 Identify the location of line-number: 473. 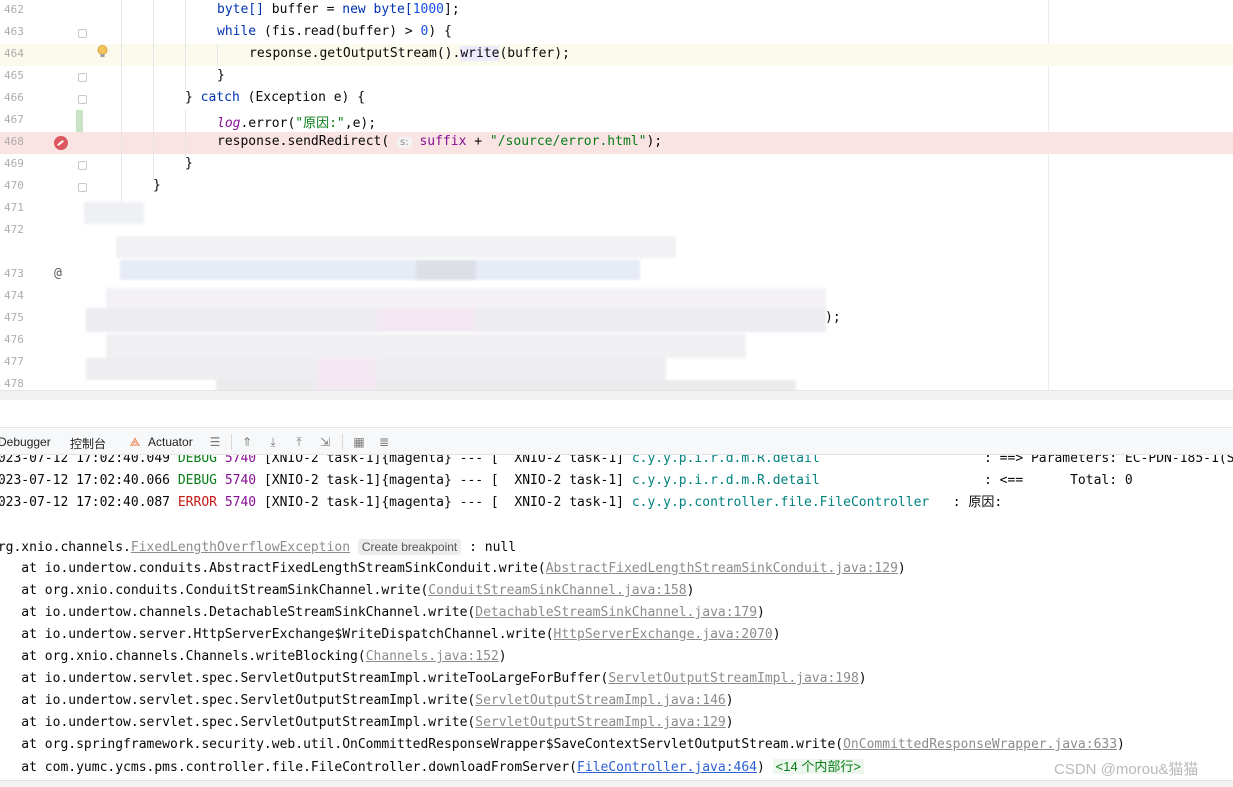
(14, 273).